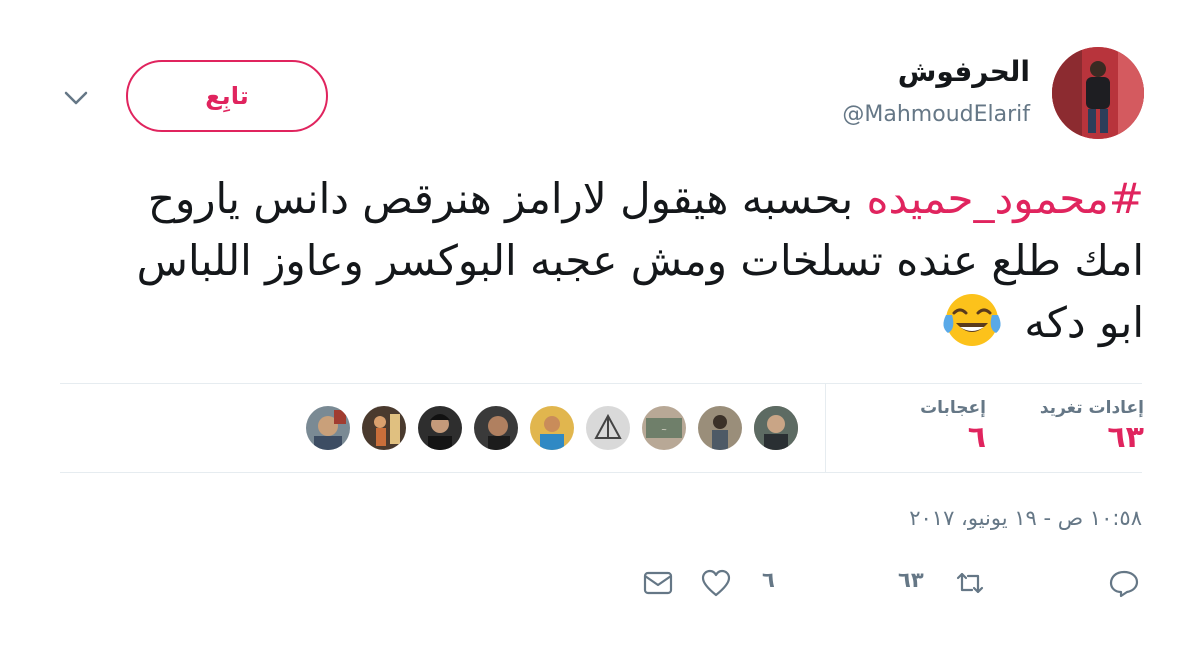 The height and width of the screenshot is (656, 1200). Describe the element at coordinates (1092, 426) in the screenshot. I see `retweets-stat: إعادات تغريد ٦٣` at that location.